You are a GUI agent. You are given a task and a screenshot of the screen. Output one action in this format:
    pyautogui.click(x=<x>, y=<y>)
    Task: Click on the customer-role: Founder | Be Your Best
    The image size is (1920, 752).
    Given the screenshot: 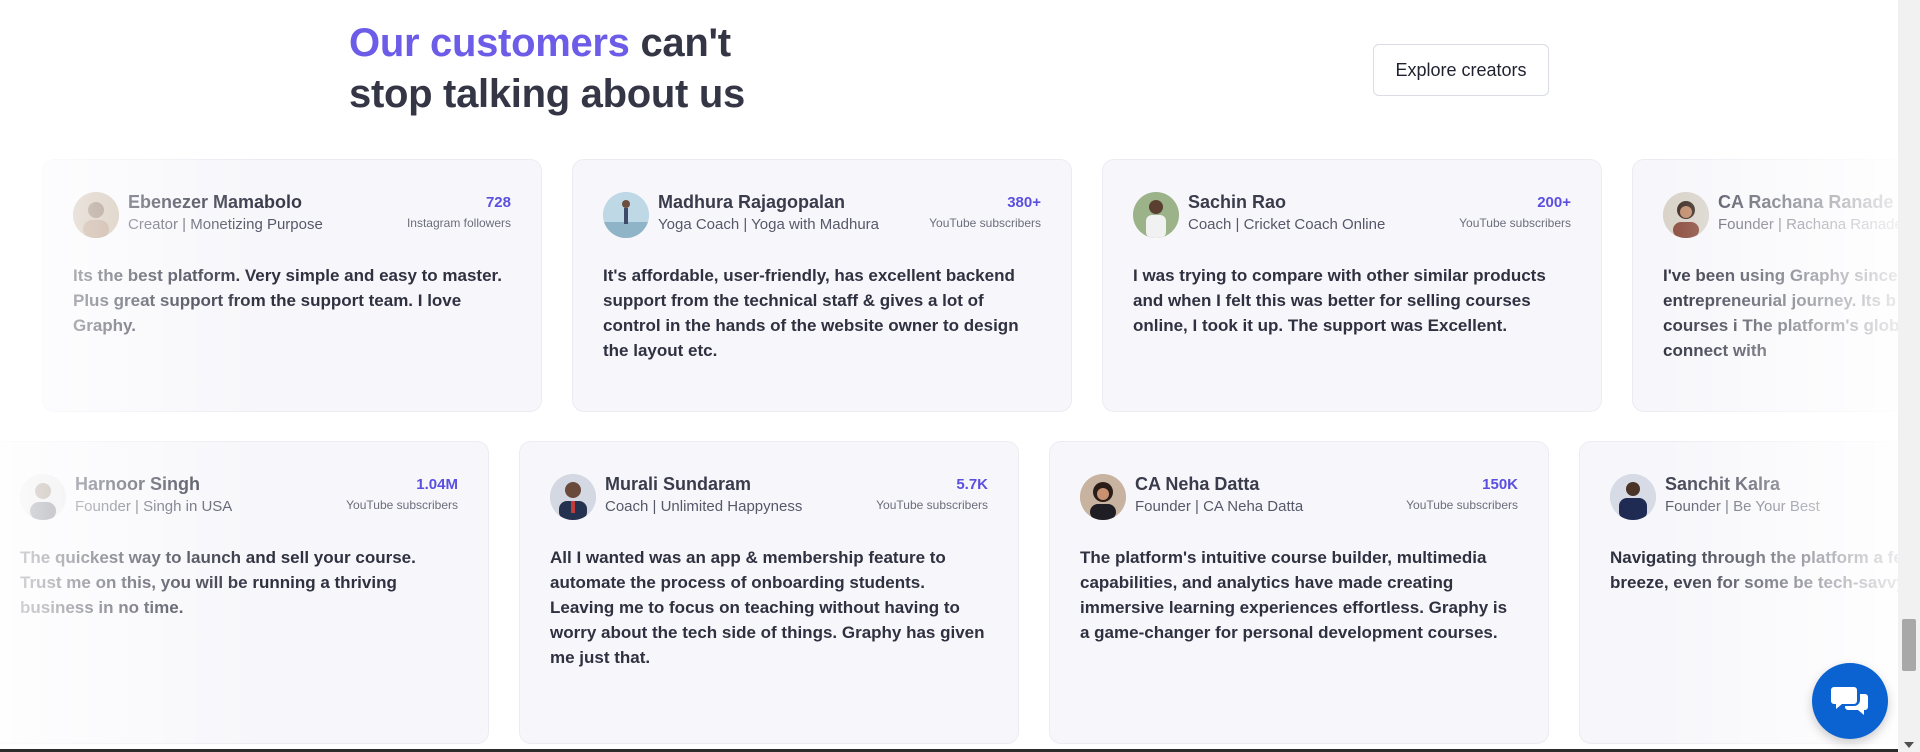 What is the action you would take?
    pyautogui.click(x=1742, y=506)
    